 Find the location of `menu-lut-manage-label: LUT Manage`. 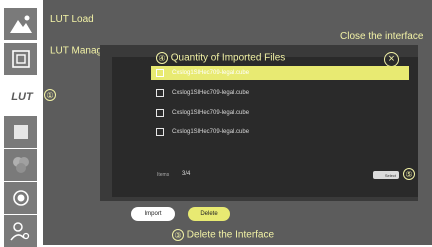

menu-lut-manage-label: LUT Manage is located at coordinates (79, 51).